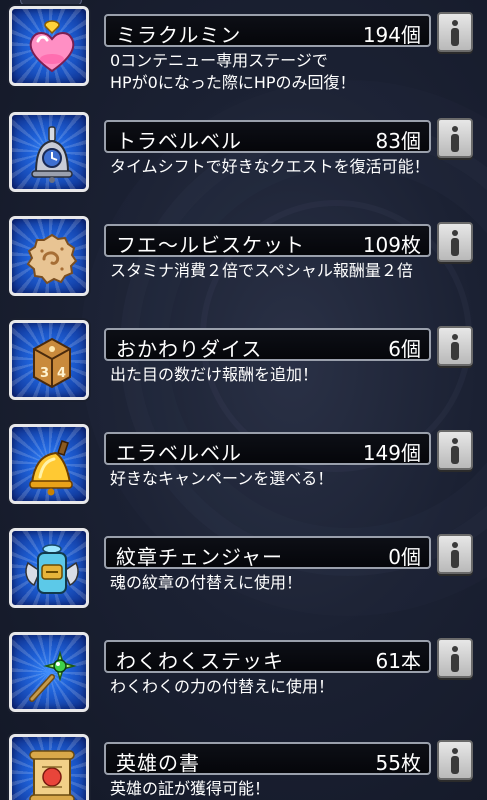  I want to click on item-description-line: 好きなキャンペーンを選べる！, so click(222, 478).